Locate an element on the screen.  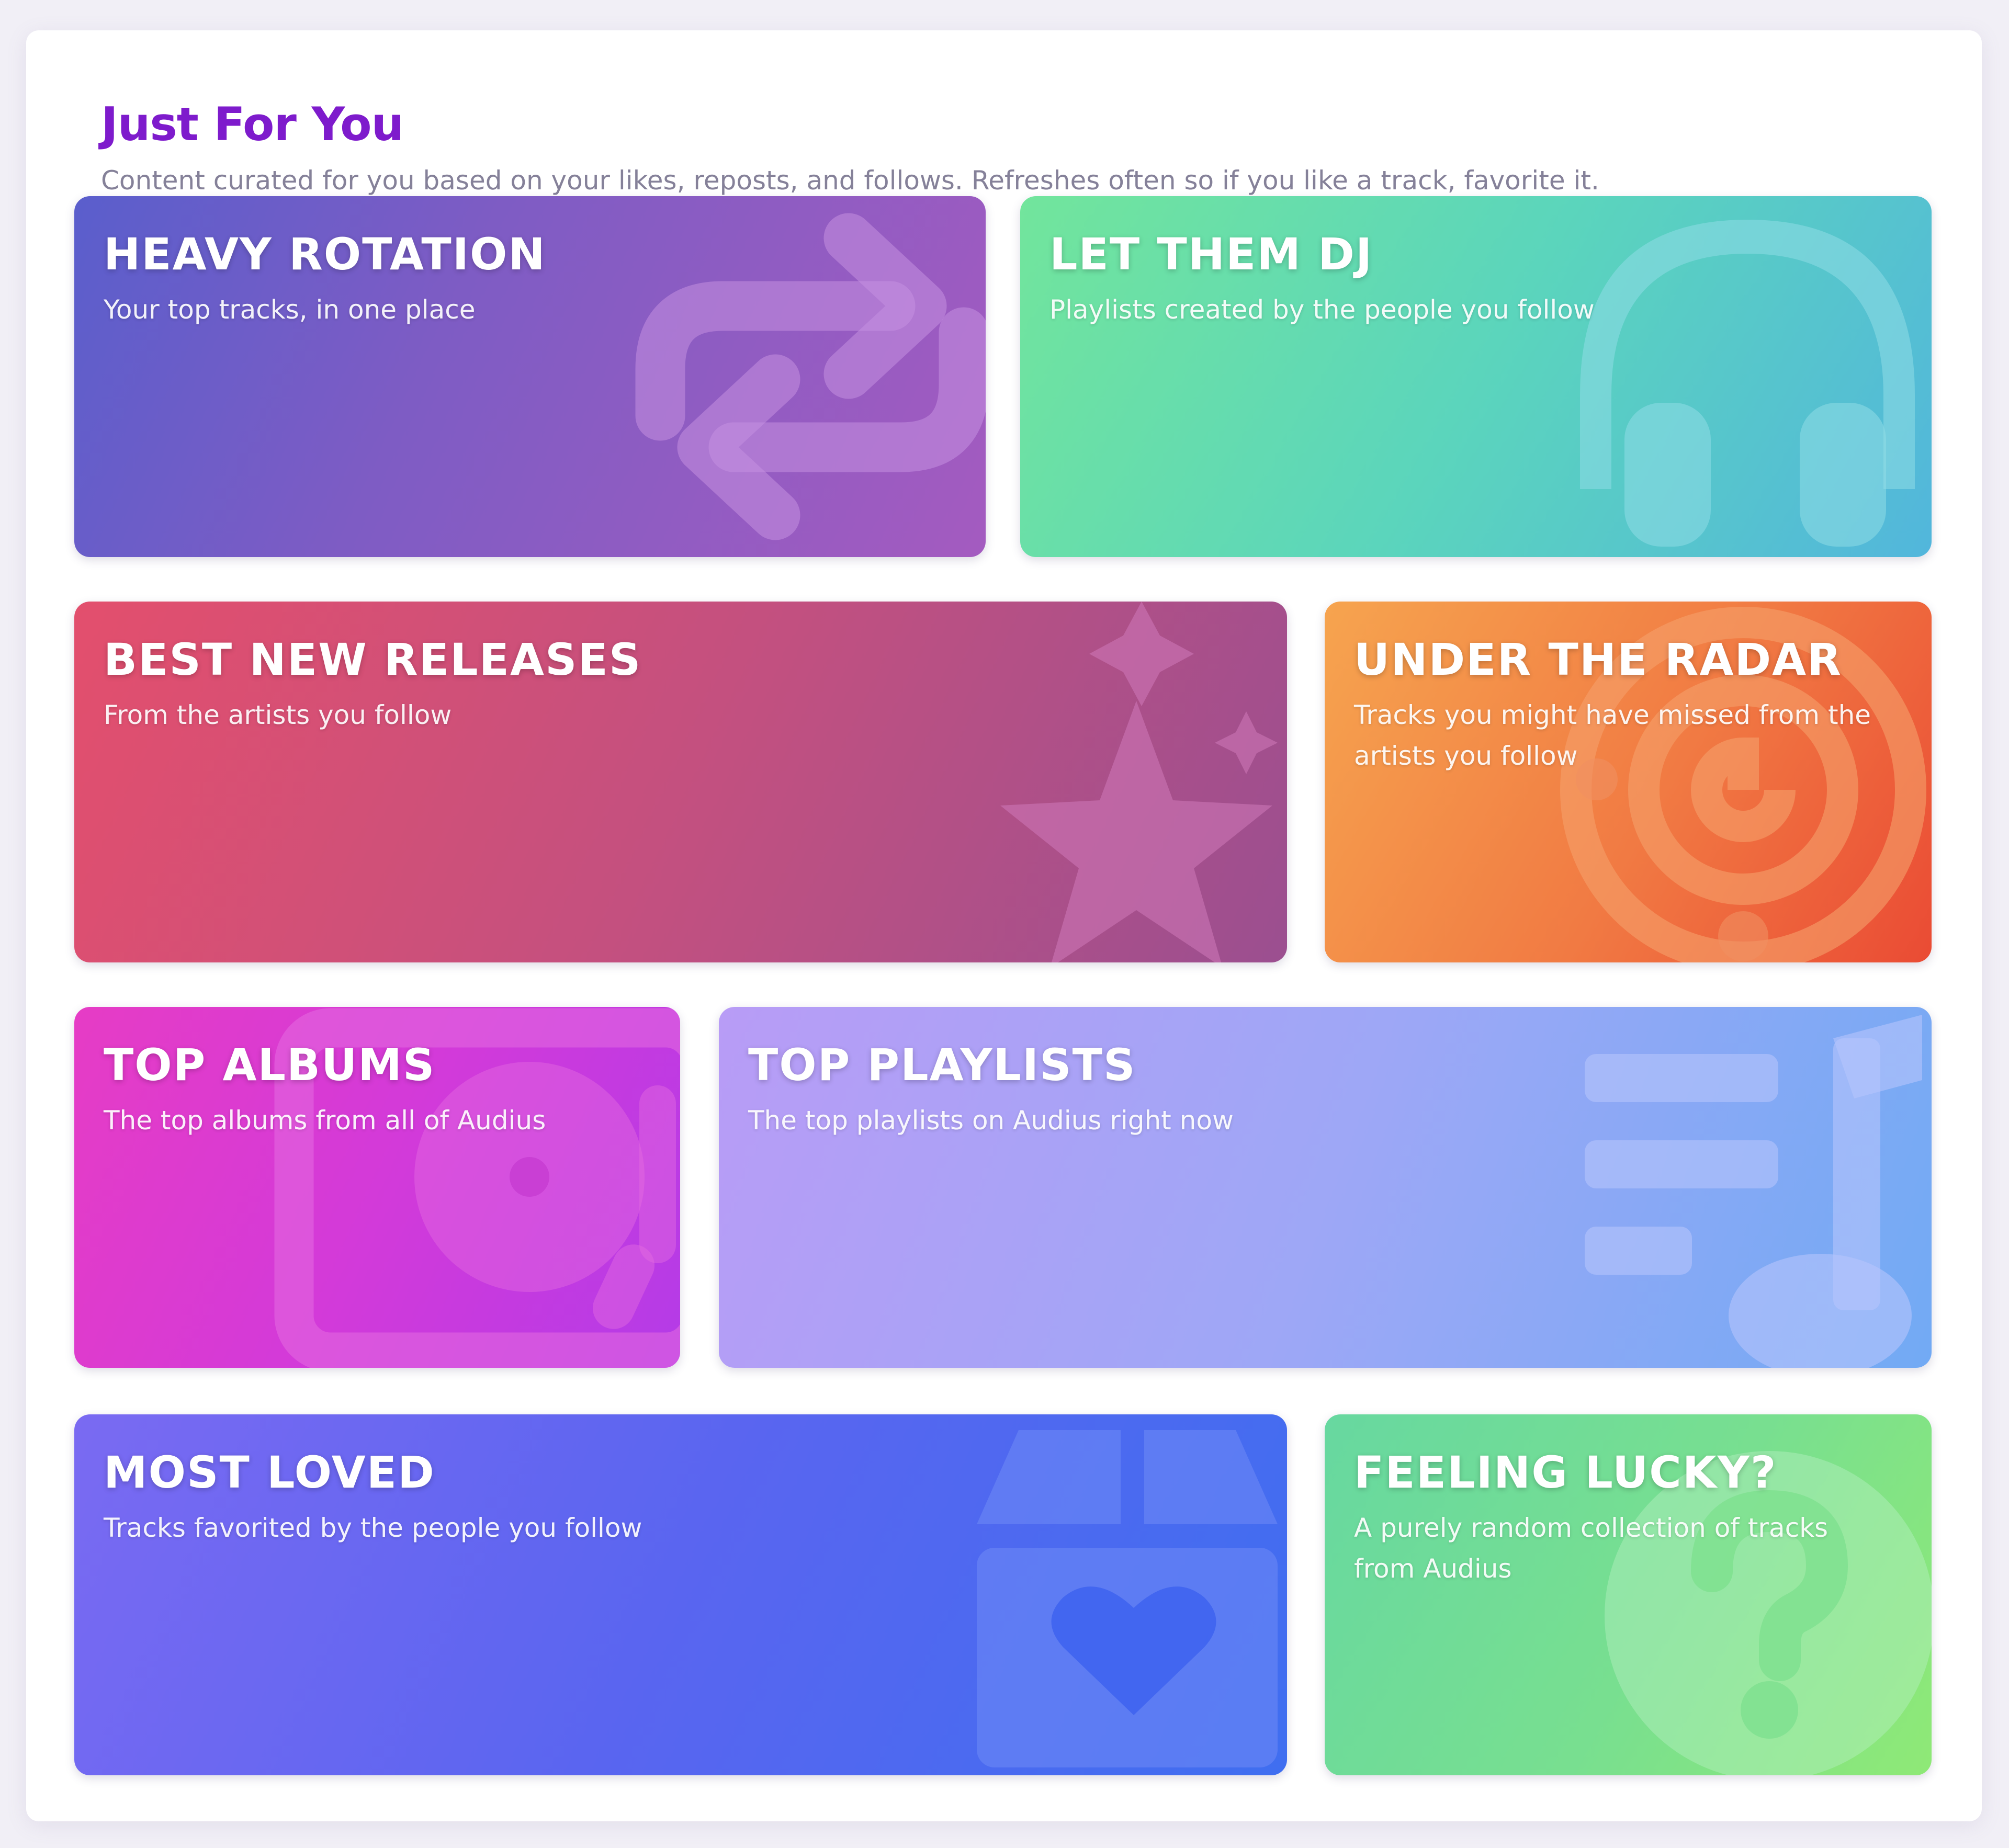
section-title: Just For You is located at coordinates (253, 124).